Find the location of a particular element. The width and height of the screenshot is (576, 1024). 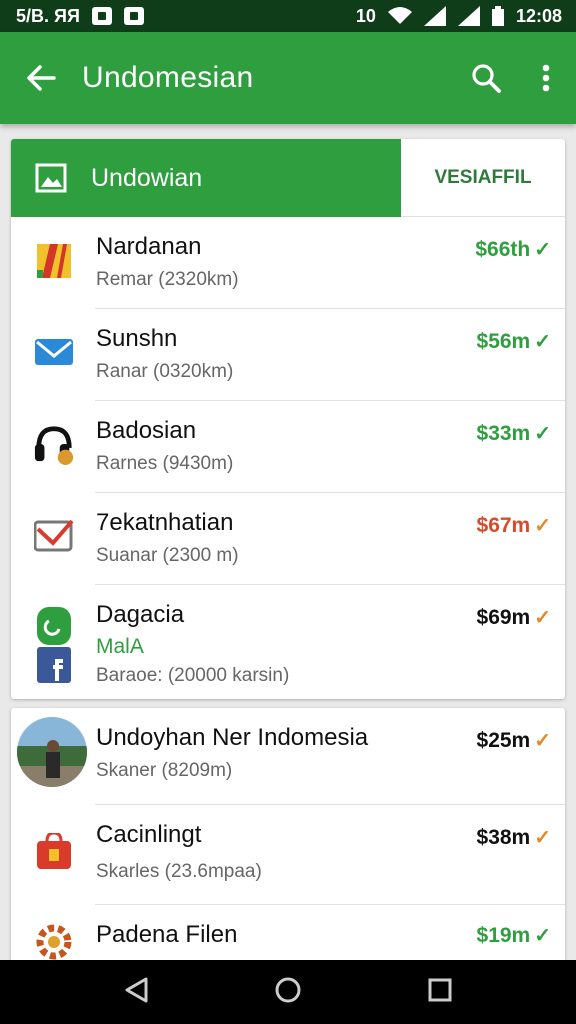

store-icon is located at coordinates (54, 852).